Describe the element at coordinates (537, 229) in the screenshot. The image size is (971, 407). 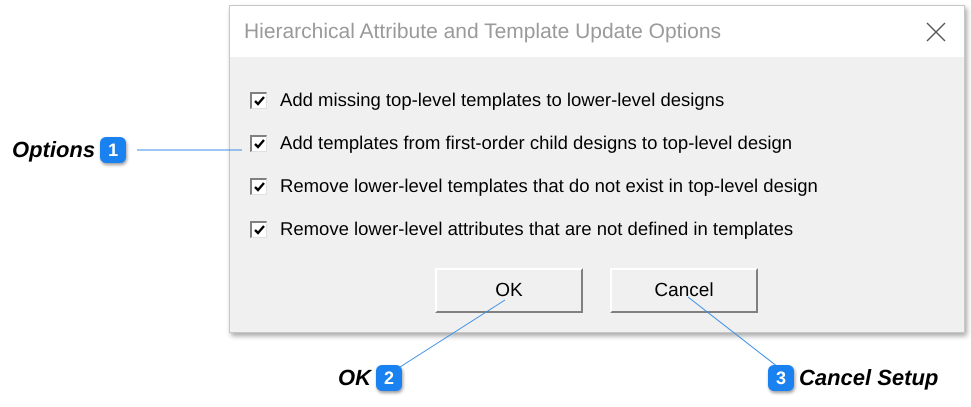
I see `option-label: Remove lower-level attributes that are not defined in templates` at that location.